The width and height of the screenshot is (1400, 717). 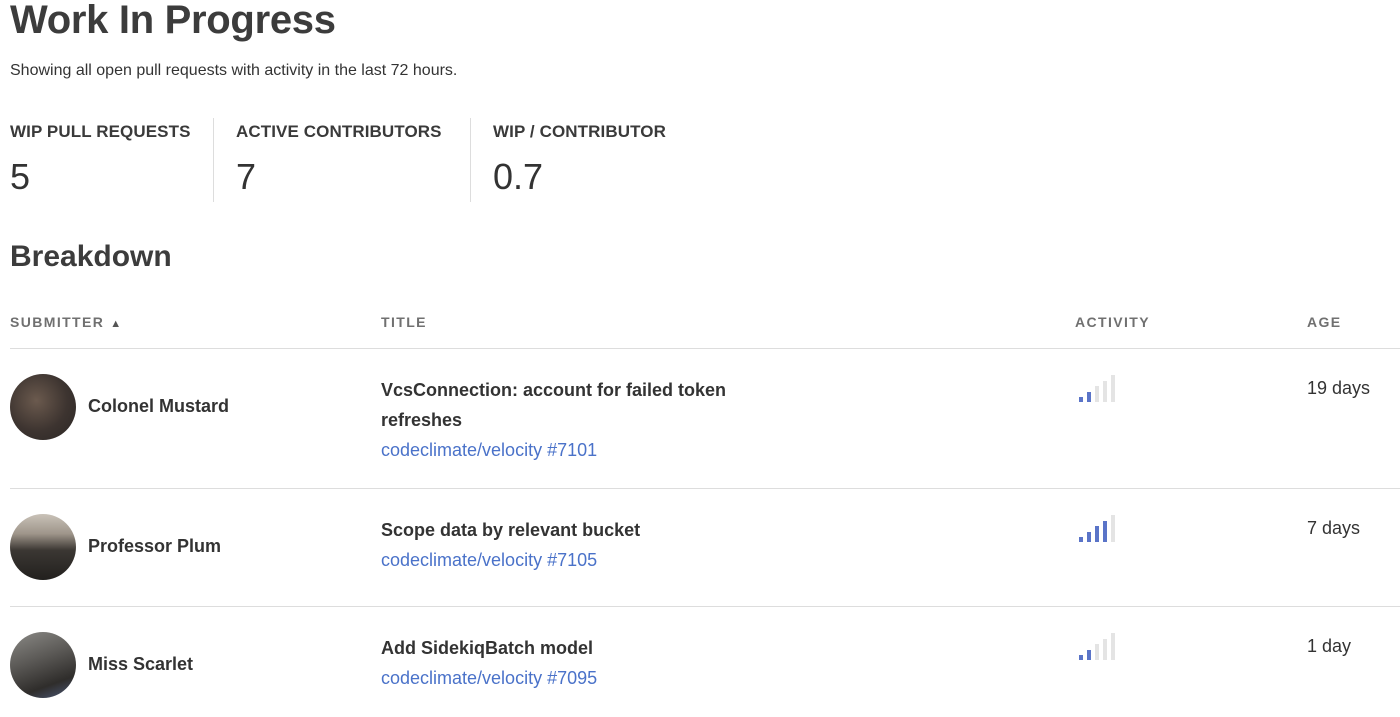 I want to click on stat-value: 5, so click(x=20, y=176).